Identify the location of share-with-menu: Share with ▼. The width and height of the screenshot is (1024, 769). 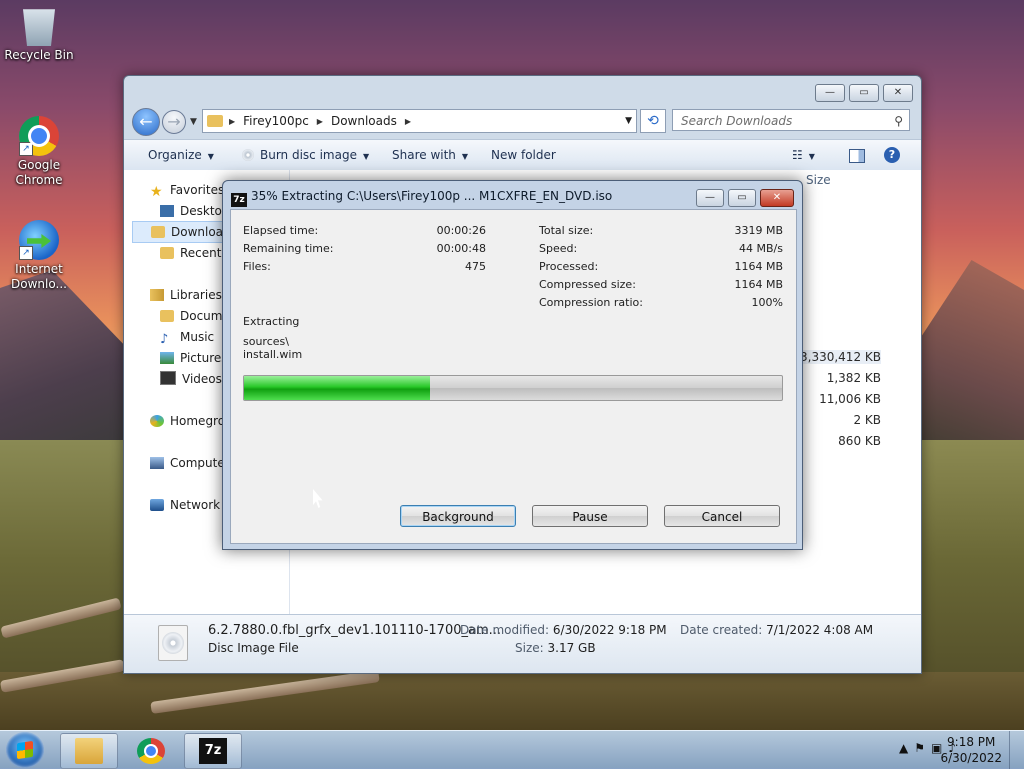
(430, 155).